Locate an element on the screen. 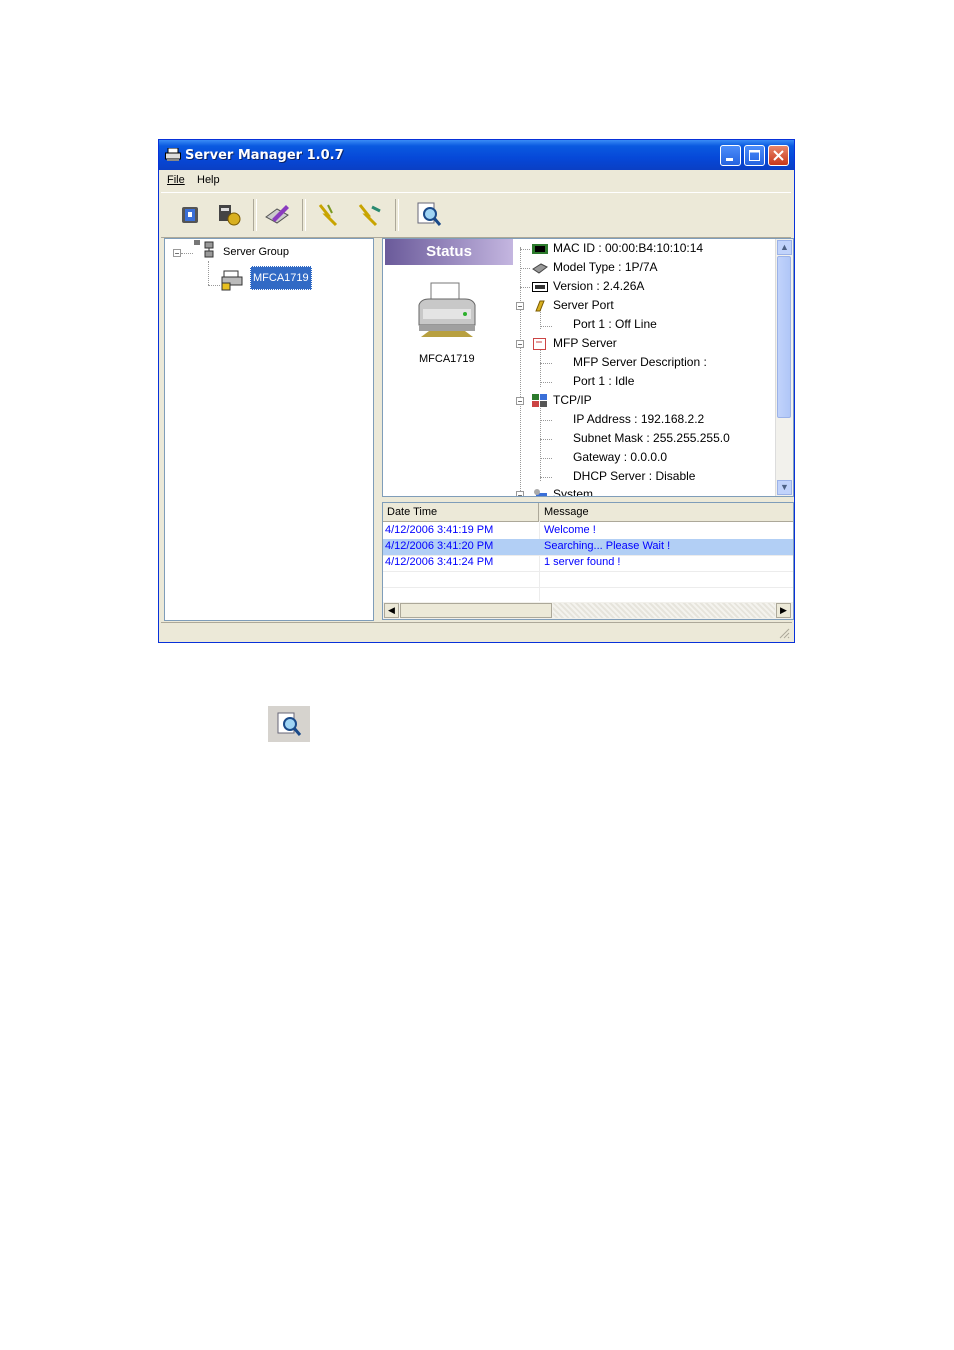  status-ip-address: IP Address : 192.168.2.2 is located at coordinates (639, 419).